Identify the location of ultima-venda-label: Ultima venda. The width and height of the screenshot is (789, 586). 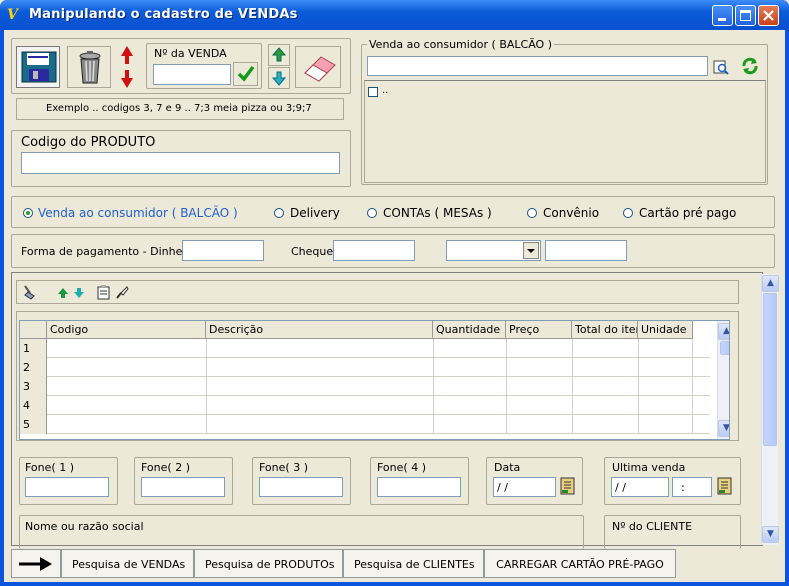
(649, 467).